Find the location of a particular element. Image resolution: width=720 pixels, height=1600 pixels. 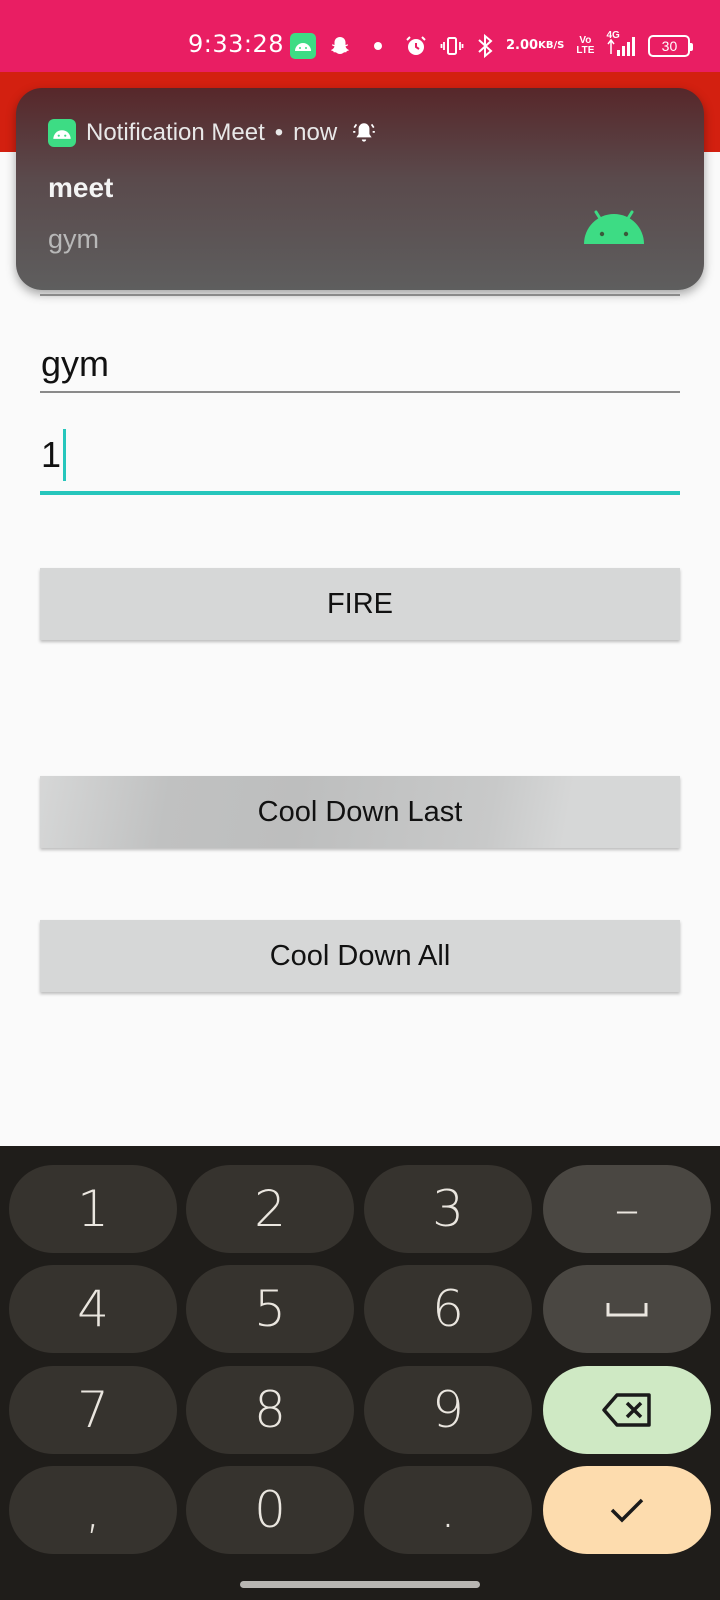

key-0: 0 is located at coordinates (270, 1510).